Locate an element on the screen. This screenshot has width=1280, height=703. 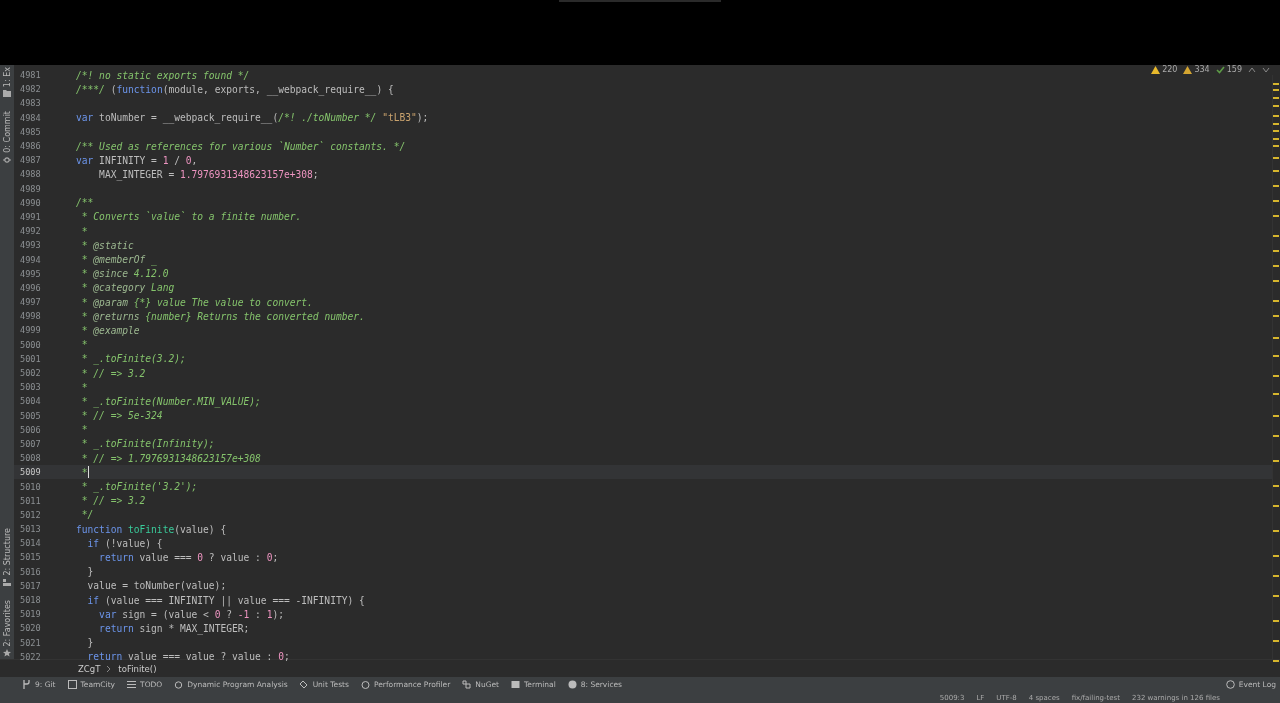
line-number: 5017 is located at coordinates (30, 585).